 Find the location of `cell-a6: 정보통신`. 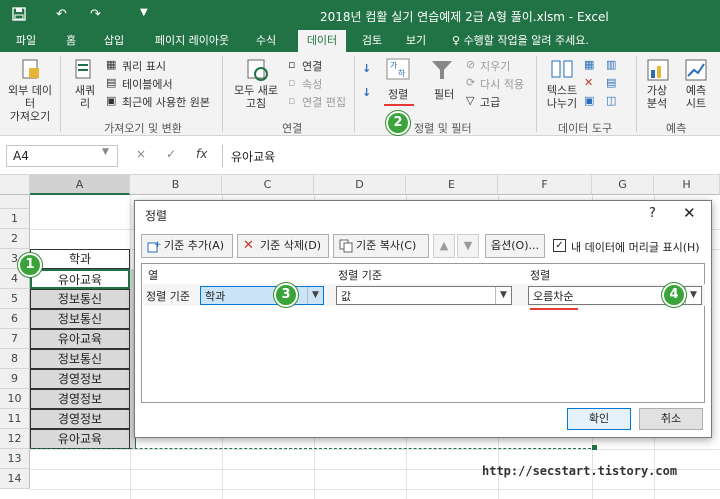

cell-a6: 정보통신 is located at coordinates (80, 319).